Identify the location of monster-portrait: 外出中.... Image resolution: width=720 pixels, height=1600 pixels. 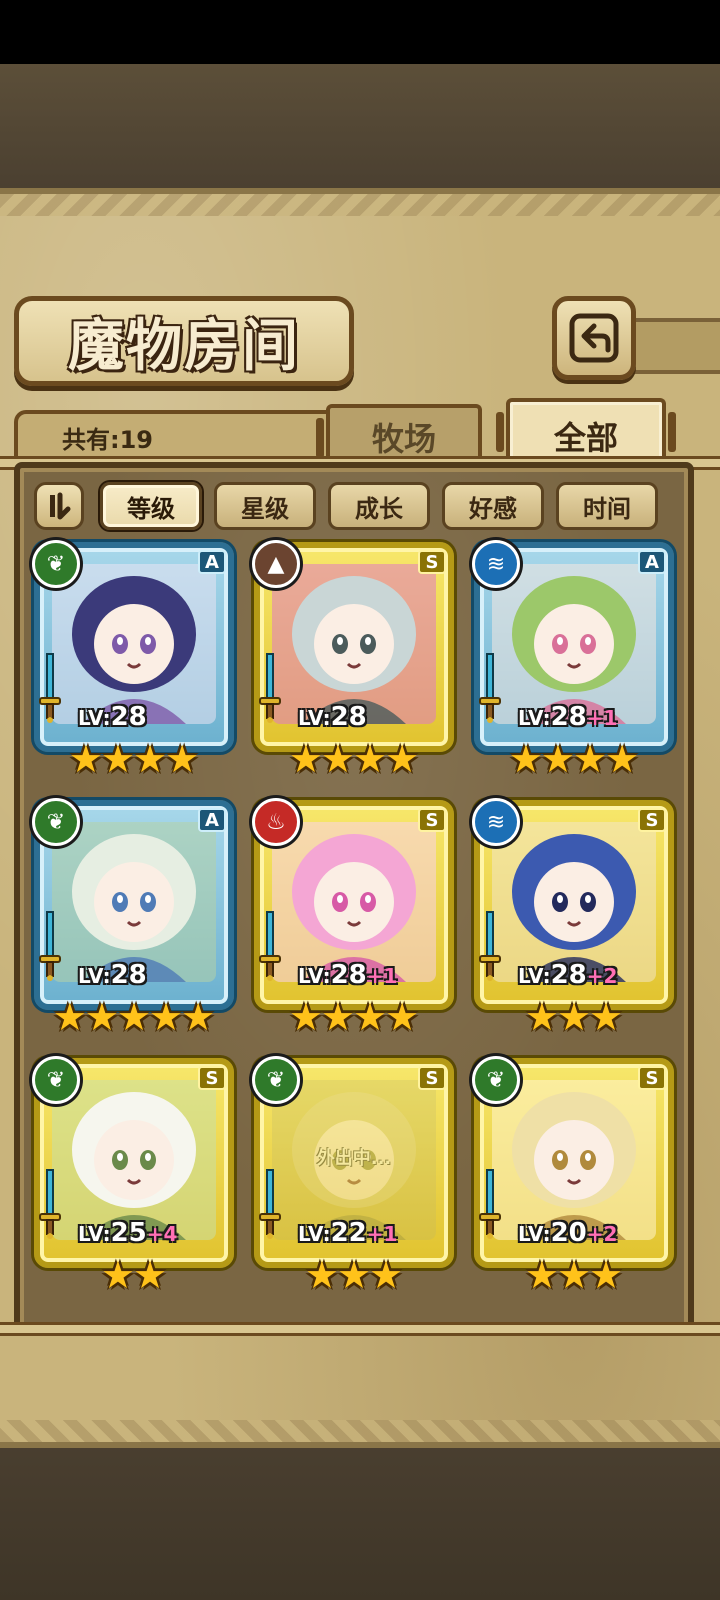
(354, 1160).